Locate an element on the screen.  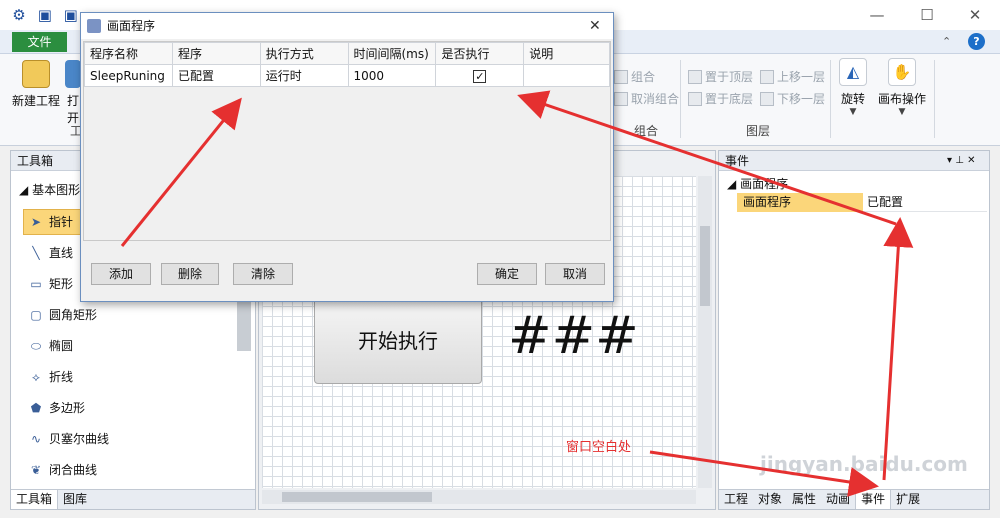
annotation-label: 窗口空白处 is located at coordinates (599, 447).